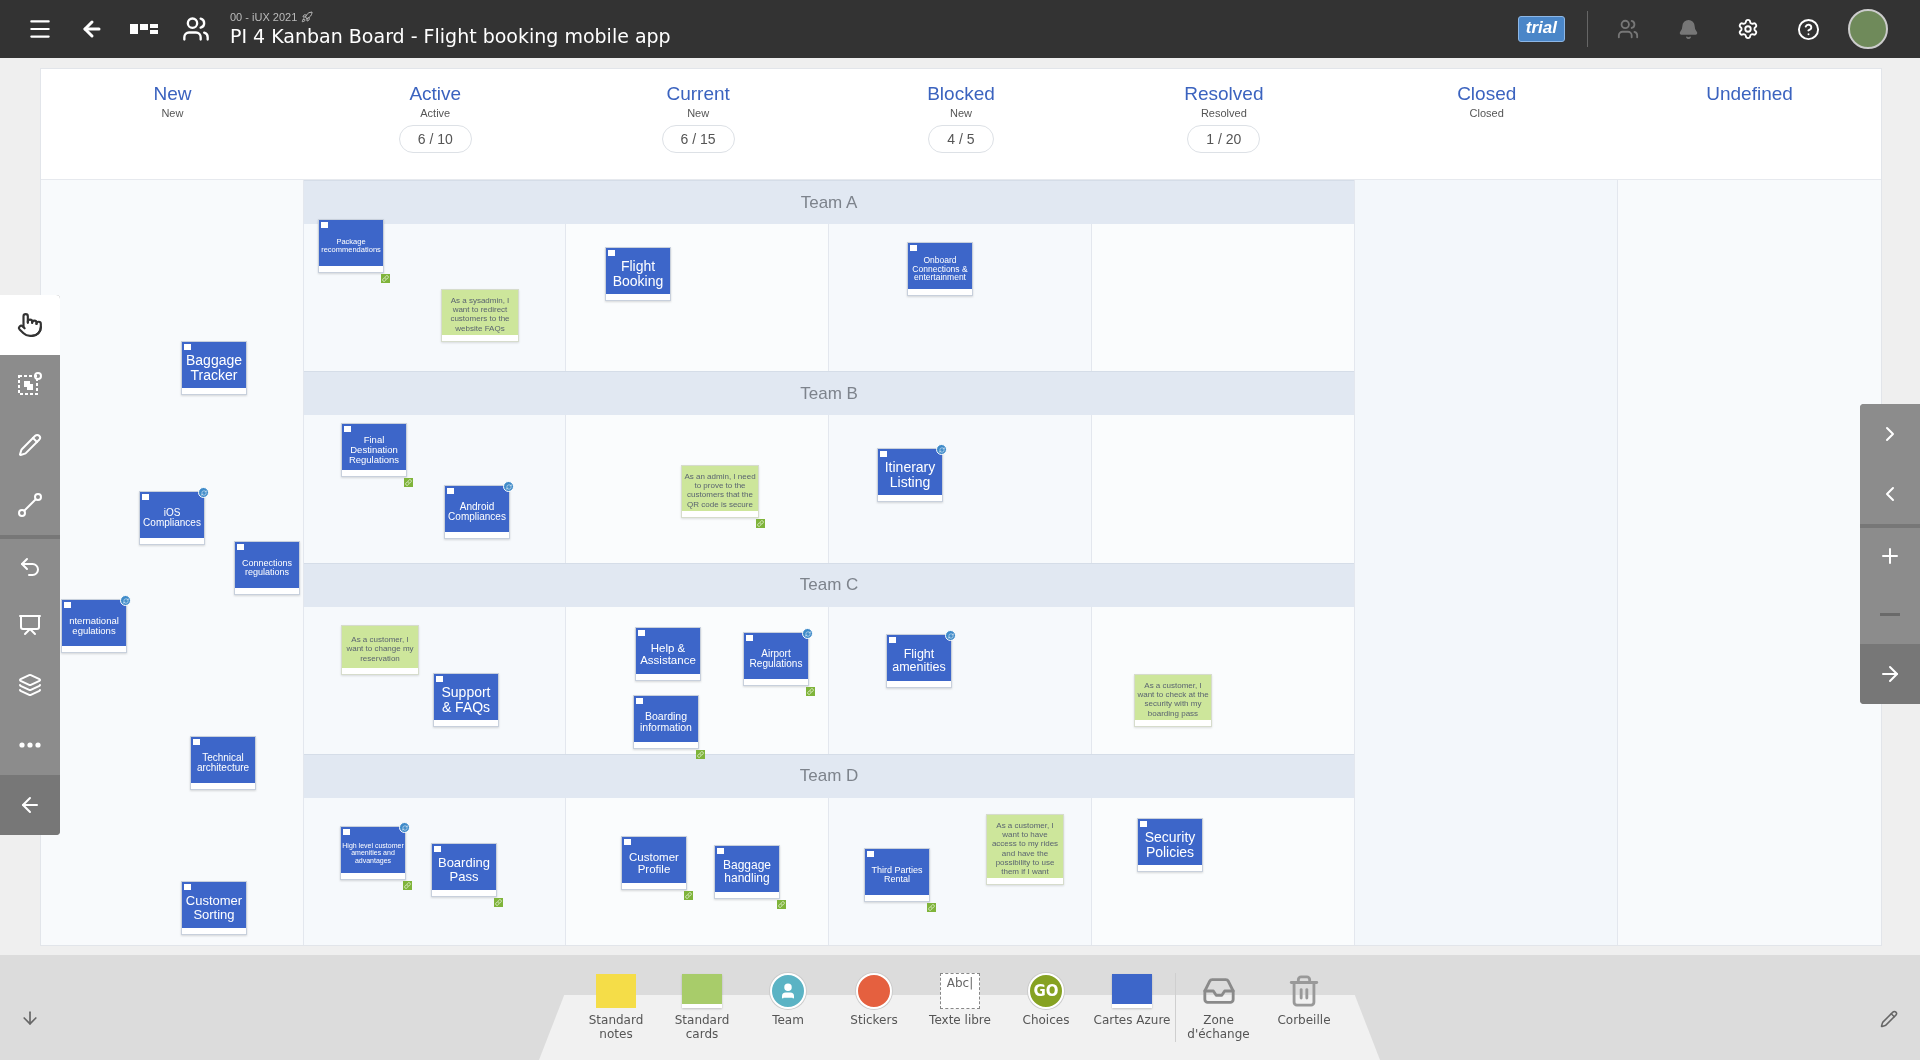  Describe the element at coordinates (897, 874) in the screenshot. I see `card-title: Third Parties Rental` at that location.